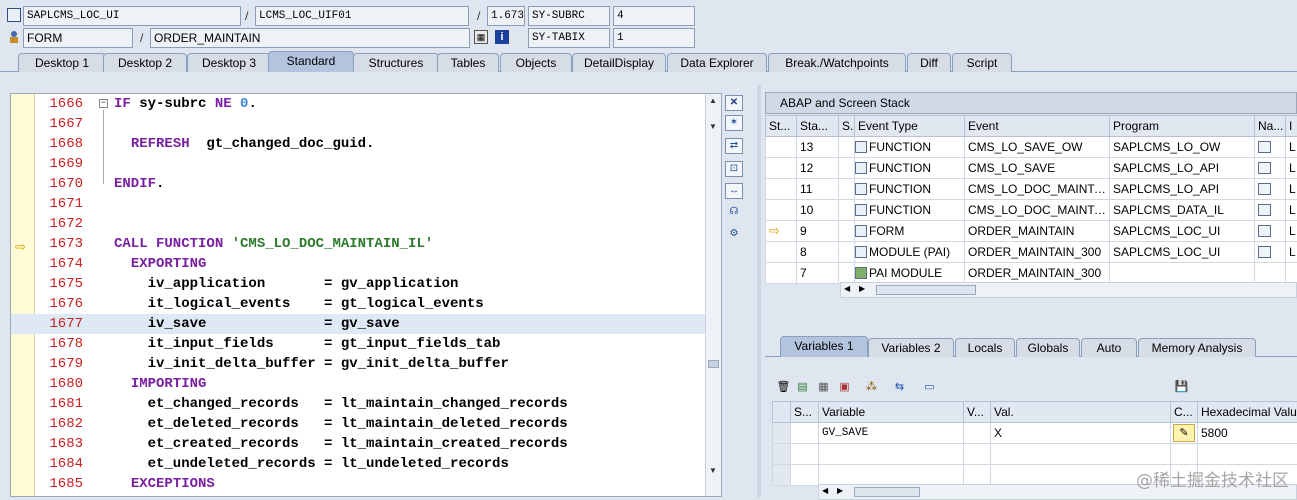 This screenshot has width=1297, height=500. Describe the element at coordinates (62, 62) in the screenshot. I see `tab-desktop-1: Desktop 1` at that location.